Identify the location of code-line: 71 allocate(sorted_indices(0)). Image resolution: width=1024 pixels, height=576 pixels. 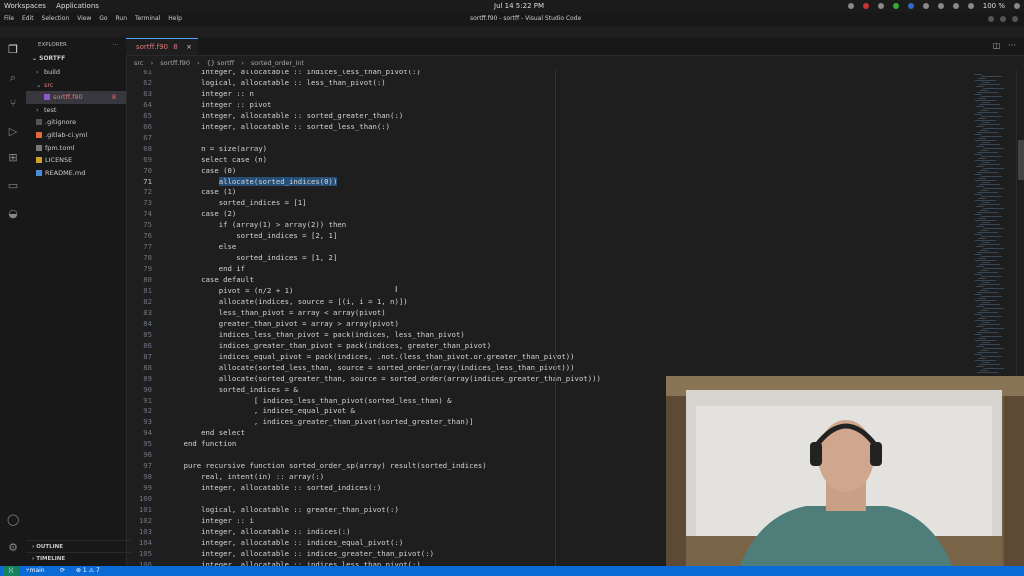
(548, 181).